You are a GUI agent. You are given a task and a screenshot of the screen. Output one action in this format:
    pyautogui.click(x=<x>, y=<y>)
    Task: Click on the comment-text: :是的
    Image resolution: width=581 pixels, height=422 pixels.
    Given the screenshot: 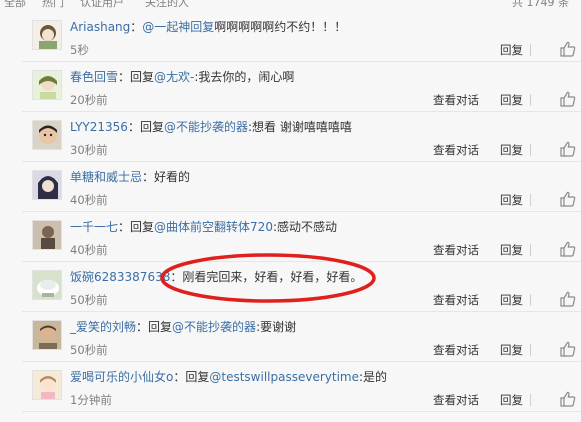 What is the action you would take?
    pyautogui.click(x=373, y=377)
    